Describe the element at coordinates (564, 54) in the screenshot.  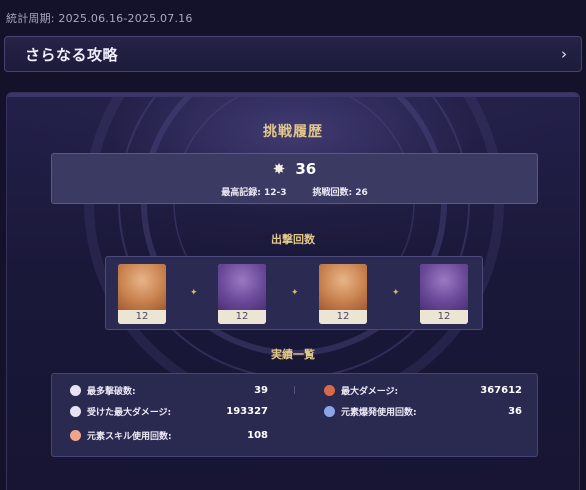
I see `chevron-right-icon: ›` at that location.